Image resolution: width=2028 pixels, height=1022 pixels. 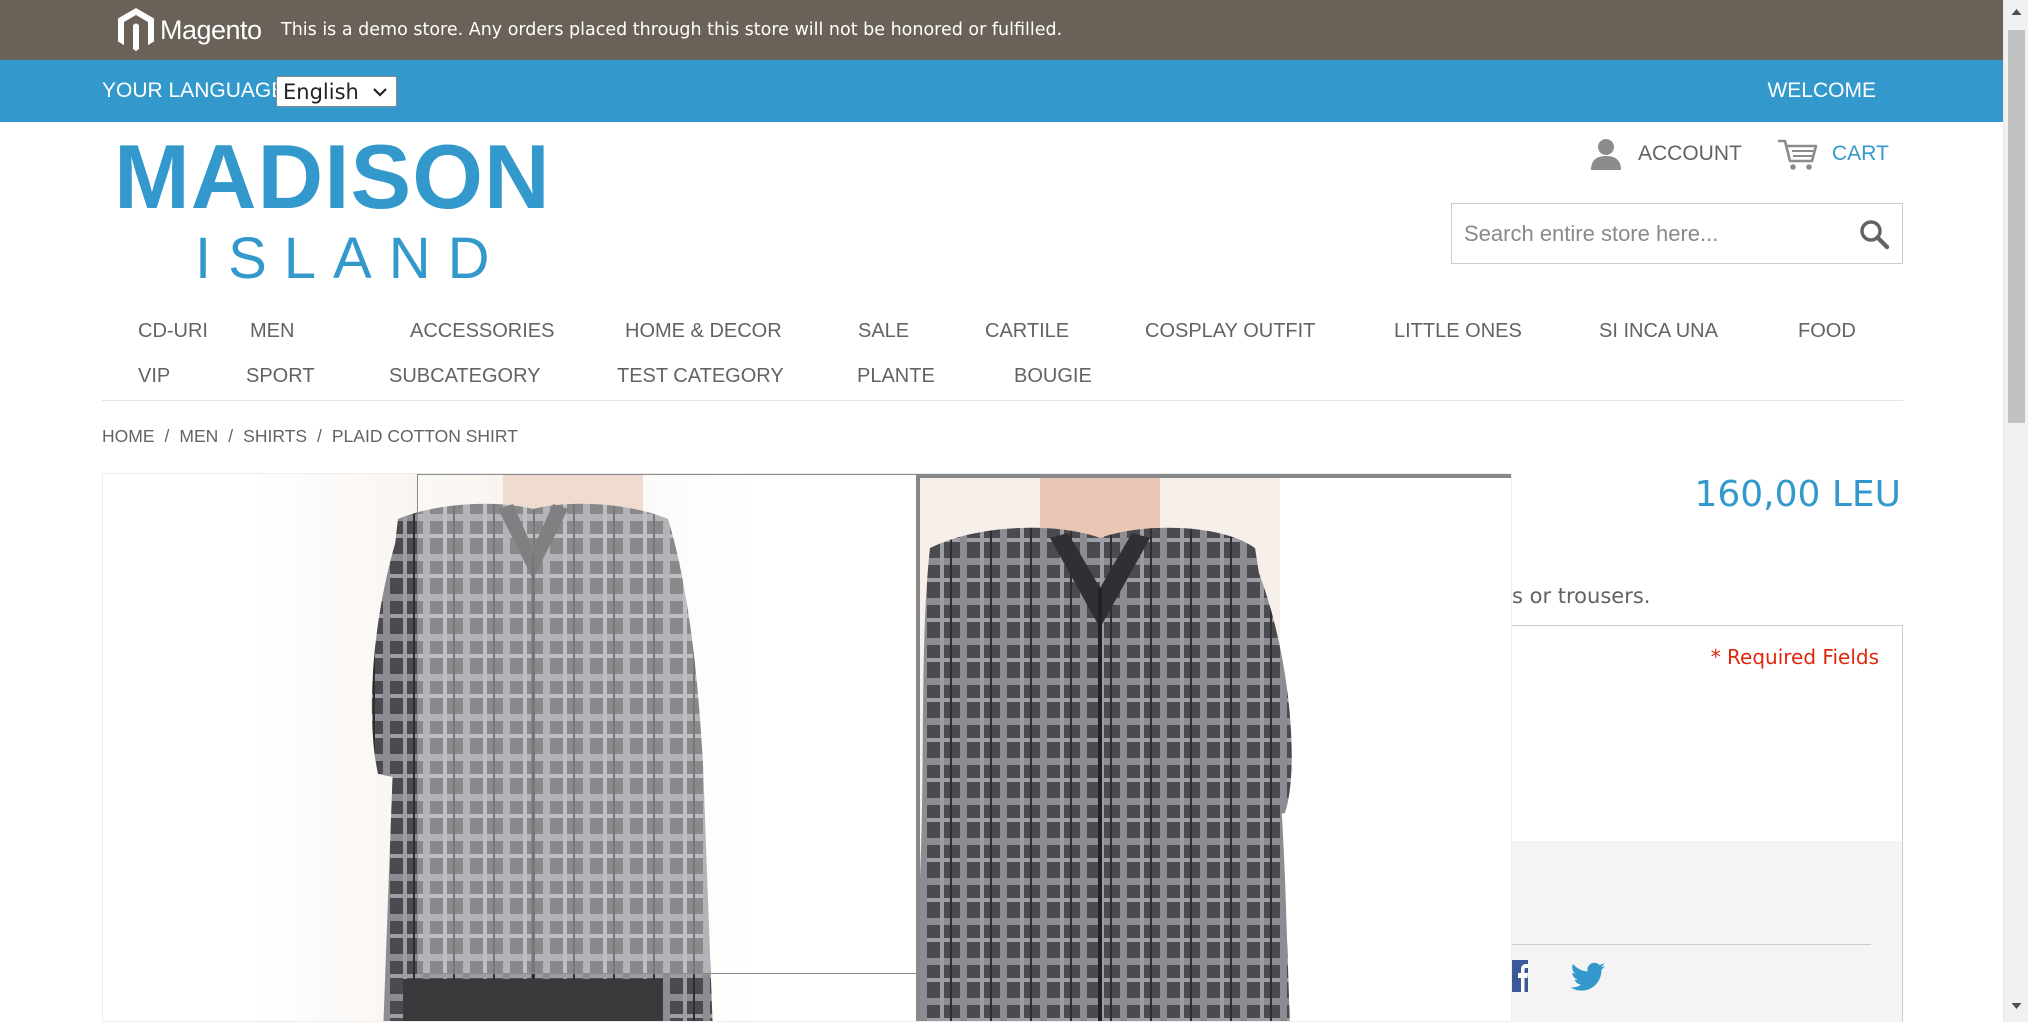 I want to click on product-options-box: * Required Fields, so click(x=1707, y=733).